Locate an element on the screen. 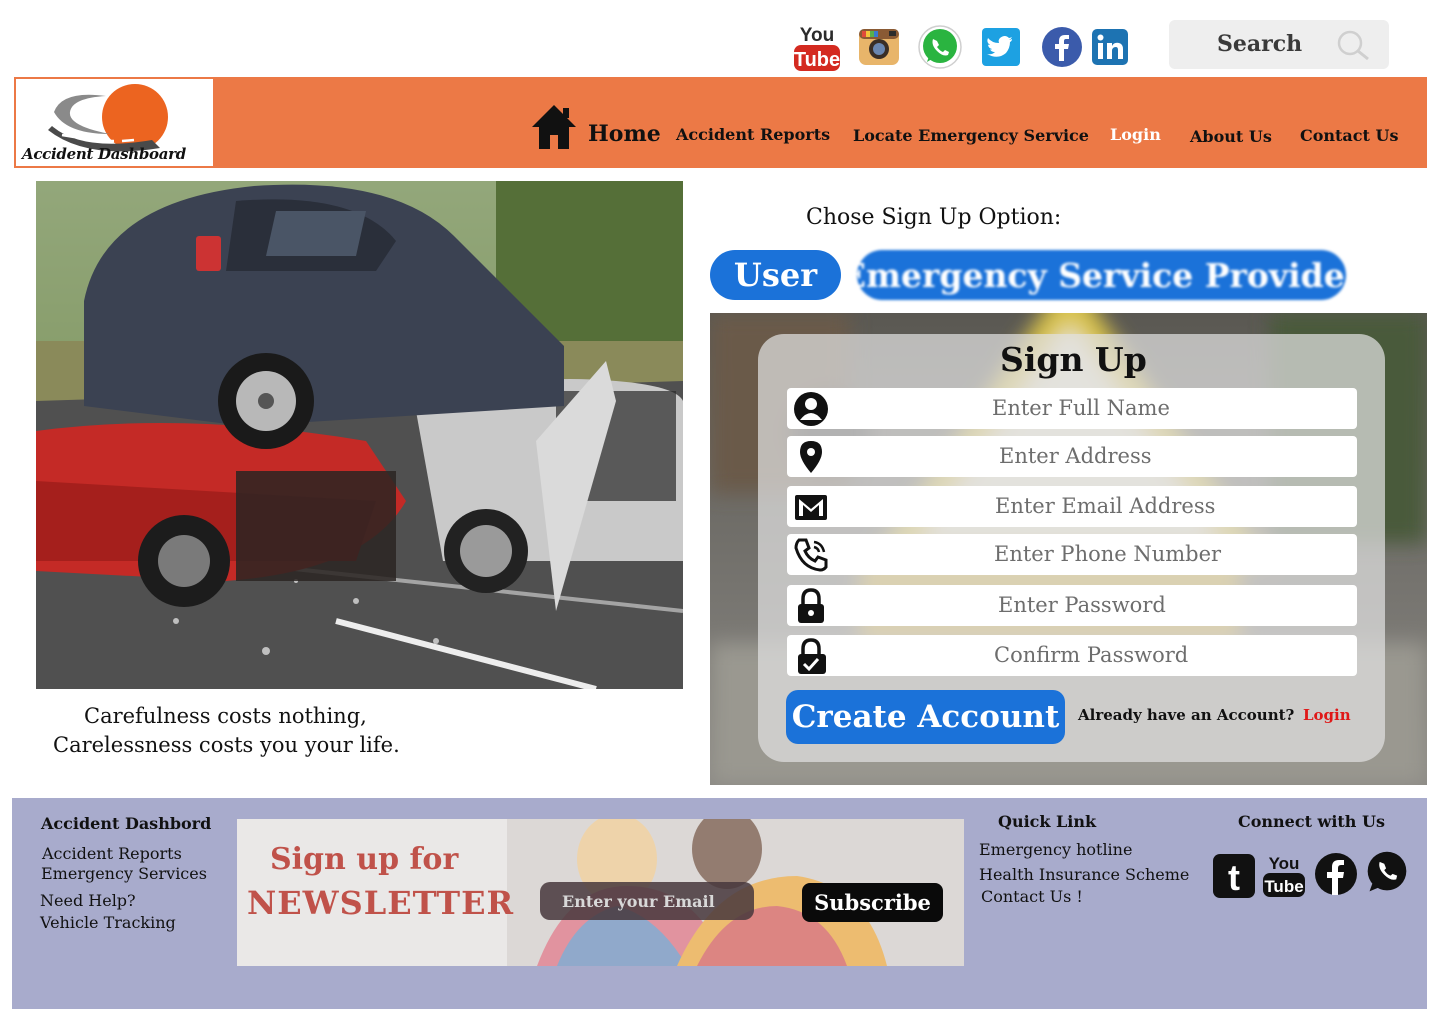  logo: Accident Dashboard is located at coordinates (114, 122).